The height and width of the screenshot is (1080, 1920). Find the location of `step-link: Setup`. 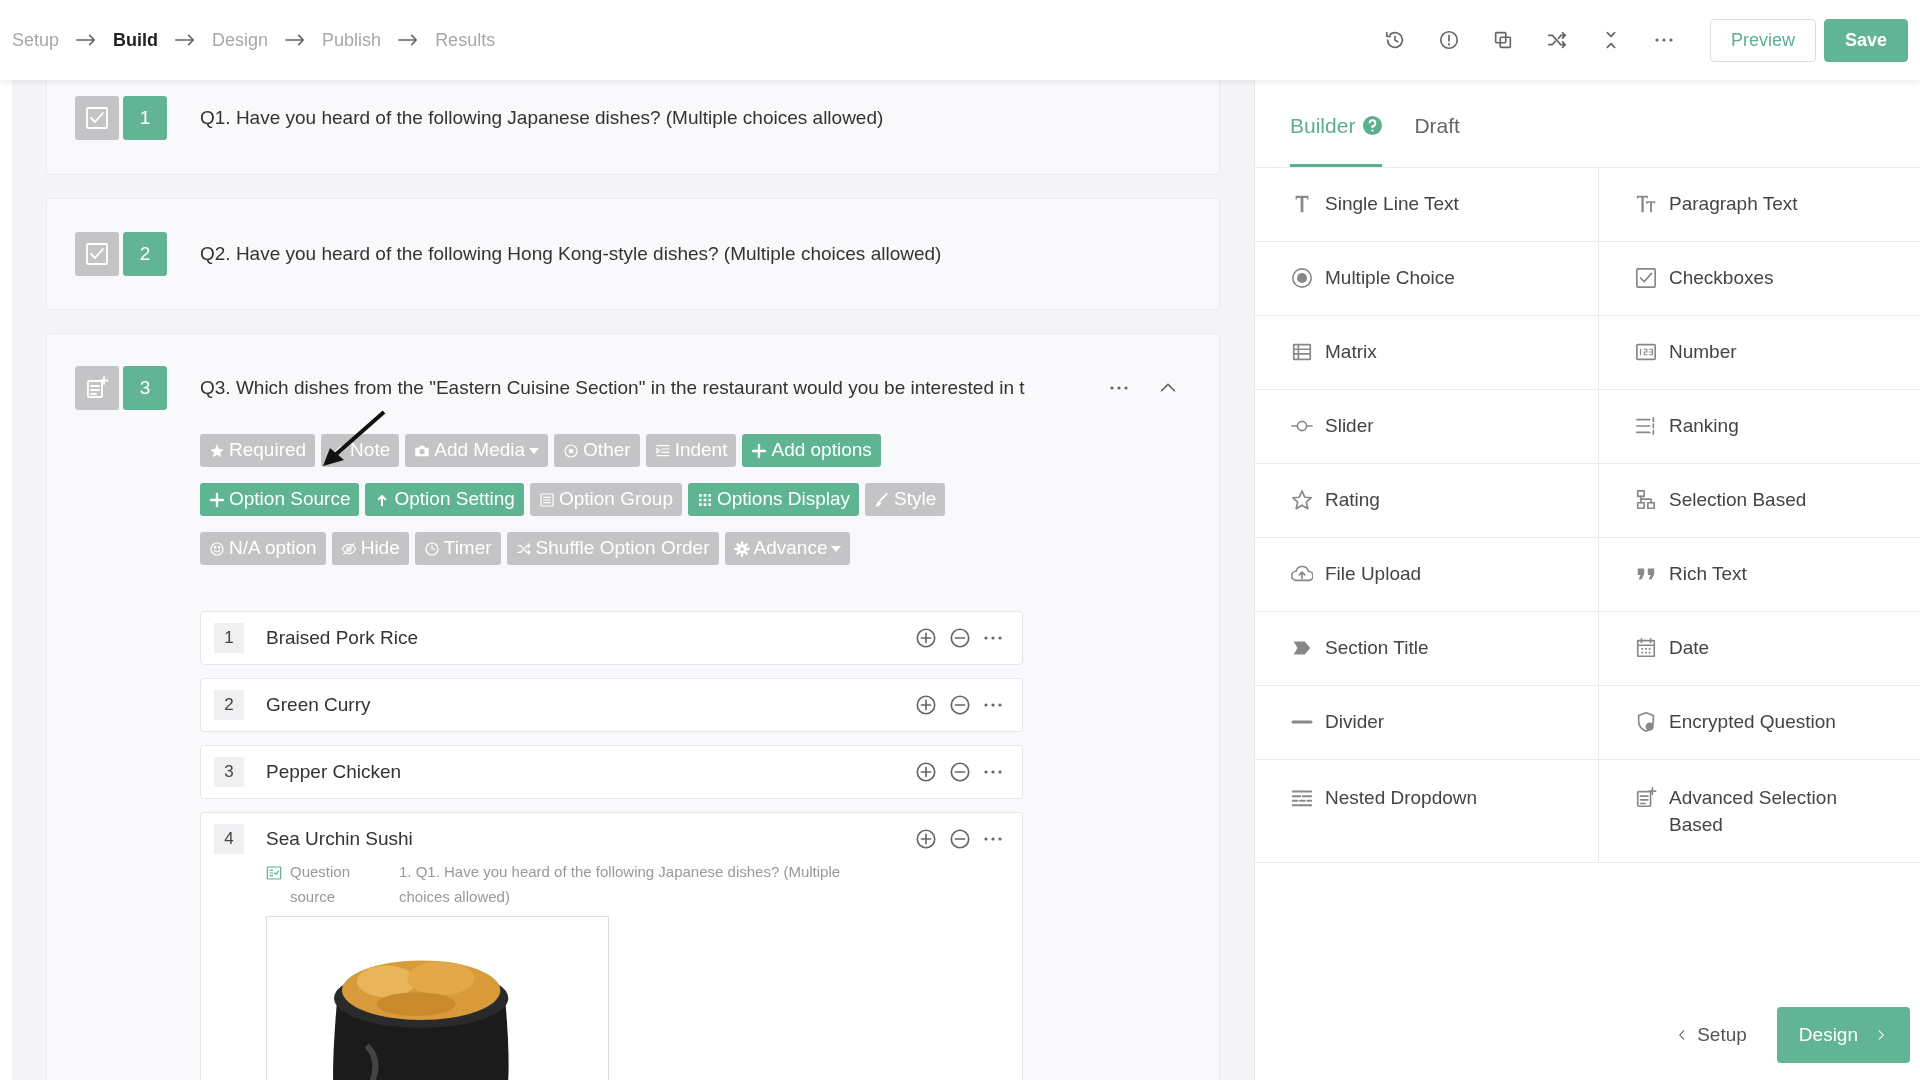

step-link: Setup is located at coordinates (36, 40).